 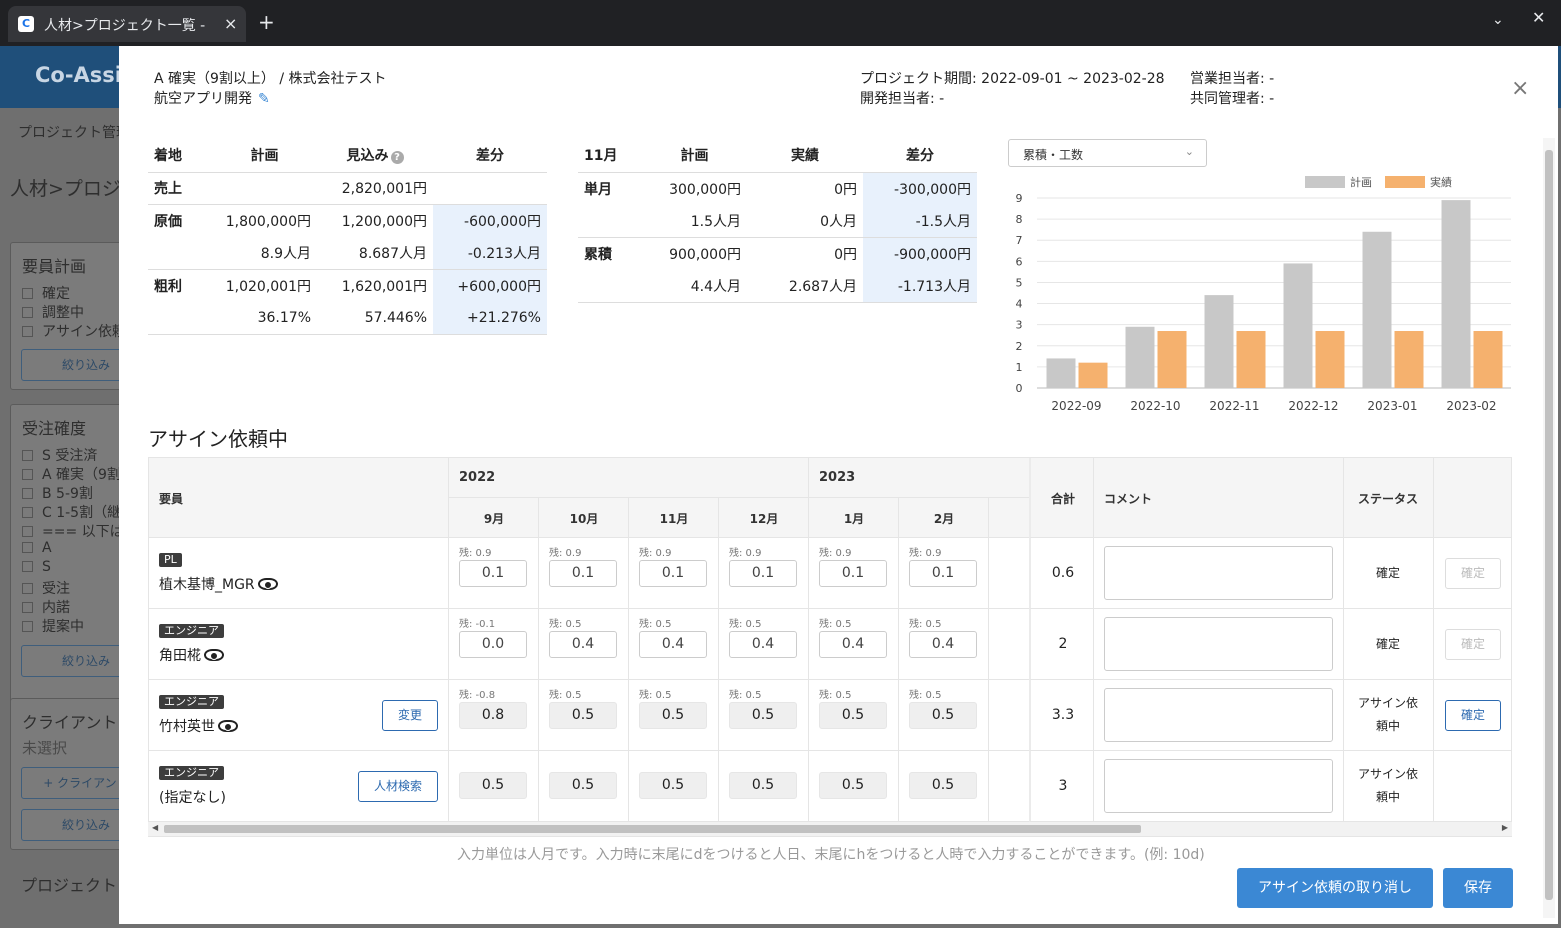 I want to click on filter-option: 調整中, so click(x=53, y=312).